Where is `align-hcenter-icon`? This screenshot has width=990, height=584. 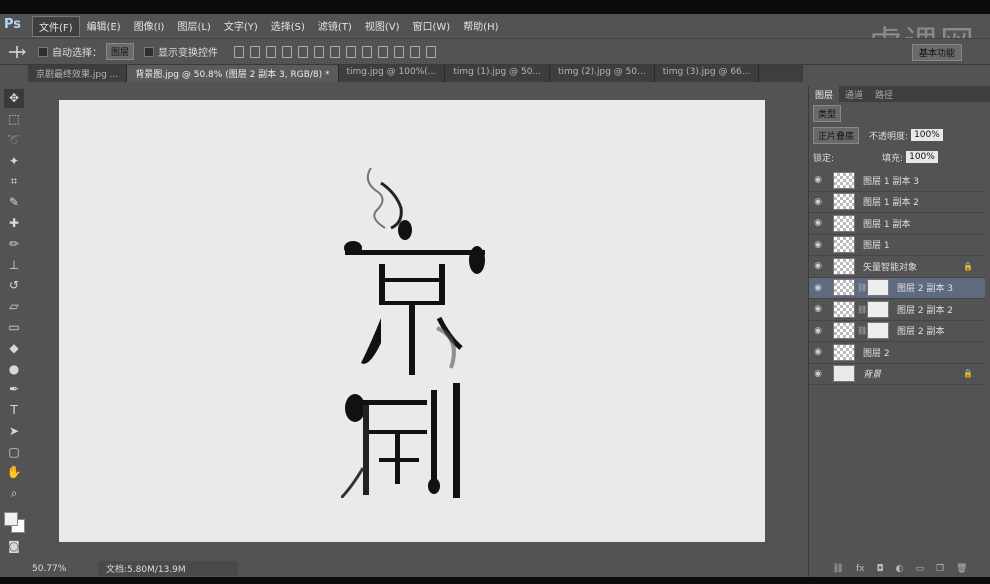
align-hcenter-icon is located at coordinates (303, 51).